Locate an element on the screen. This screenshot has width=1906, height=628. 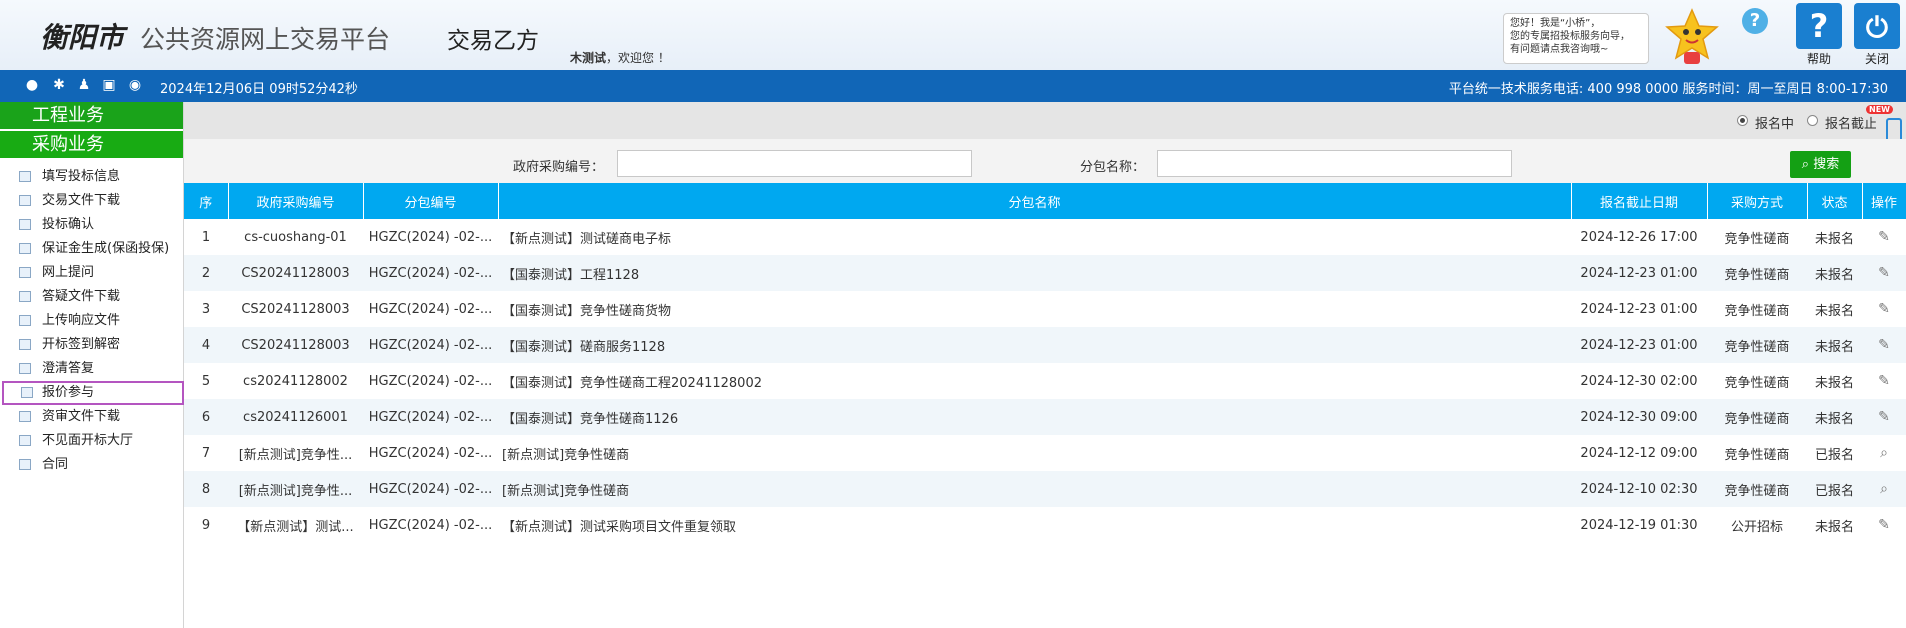
sidebar-item-label: 资审文件下载 is located at coordinates (81, 416).